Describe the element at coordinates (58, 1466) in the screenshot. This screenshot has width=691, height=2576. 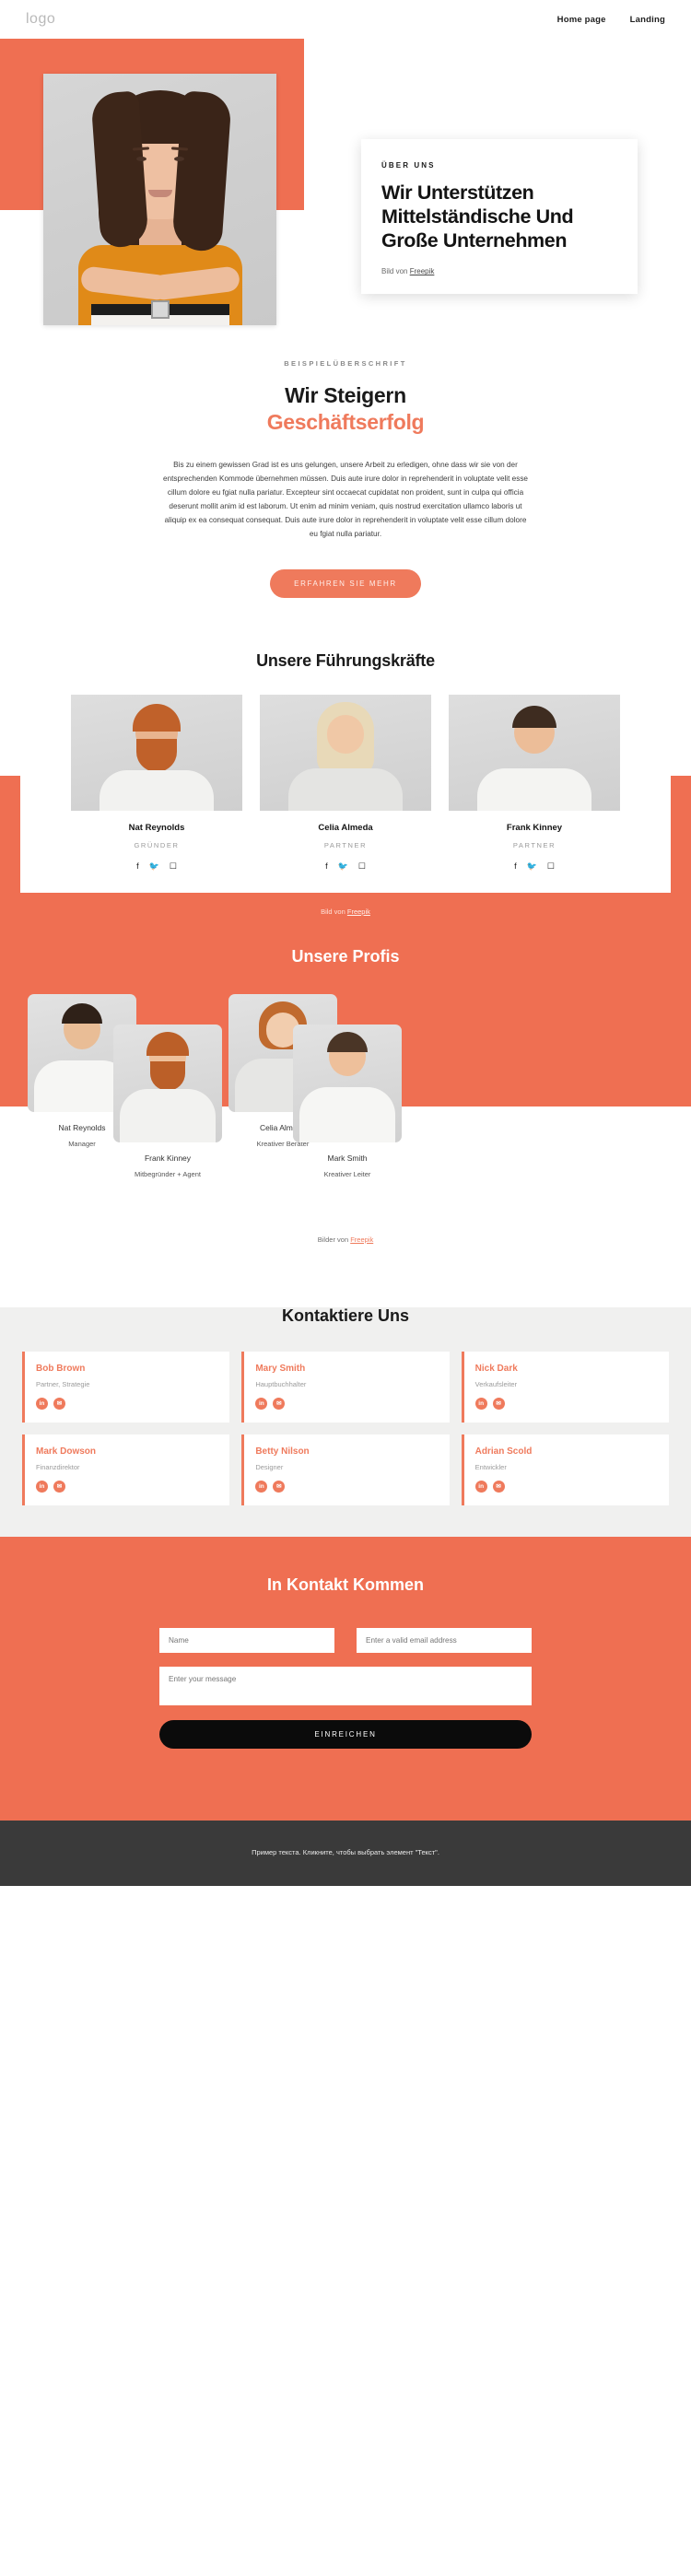
I see `contact-role: Finanzdirektor` at that location.